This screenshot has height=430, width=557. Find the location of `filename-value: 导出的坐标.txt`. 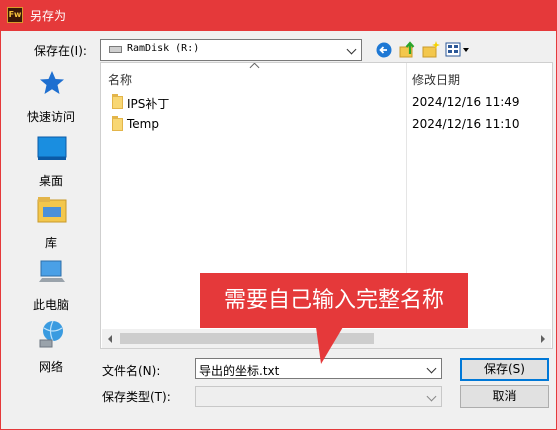

filename-value: 导出的坐标.txt is located at coordinates (239, 371).